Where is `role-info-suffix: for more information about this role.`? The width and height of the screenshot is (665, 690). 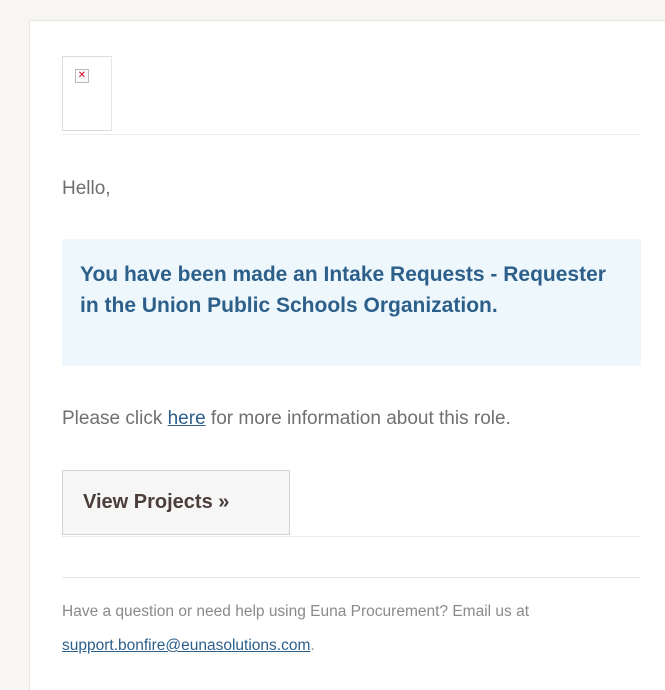
role-info-suffix: for more information about this role. is located at coordinates (358, 418).